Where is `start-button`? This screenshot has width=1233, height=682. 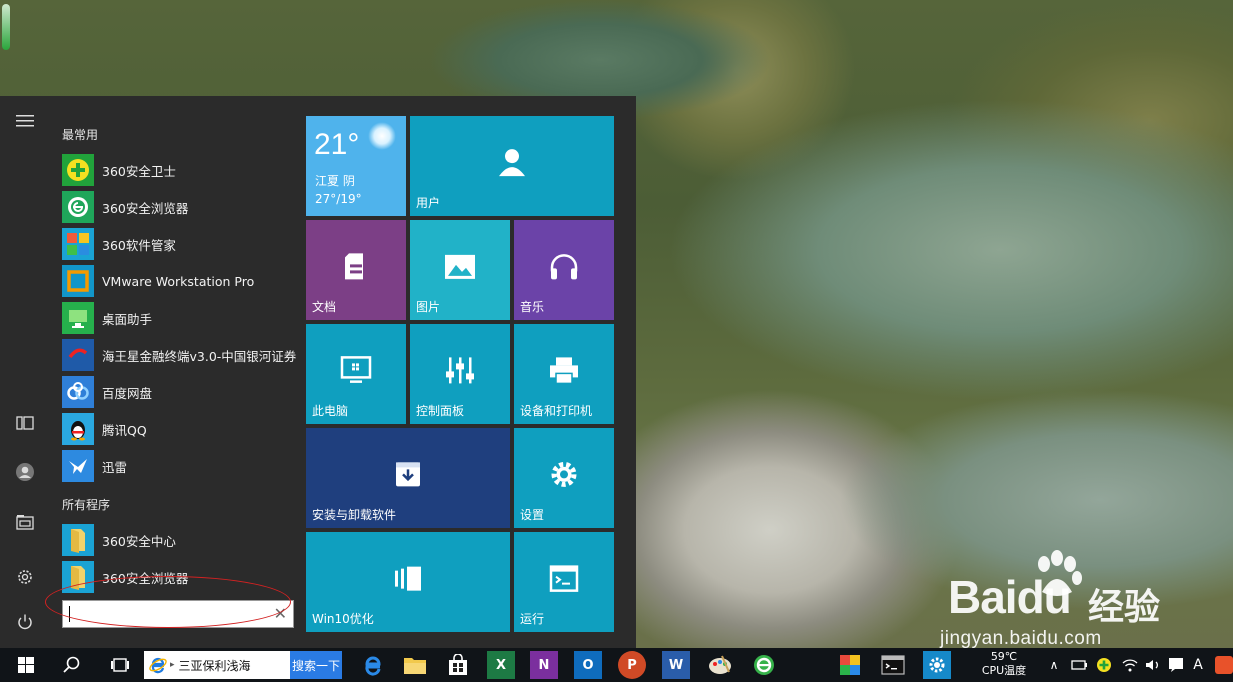 start-button is located at coordinates (26, 665).